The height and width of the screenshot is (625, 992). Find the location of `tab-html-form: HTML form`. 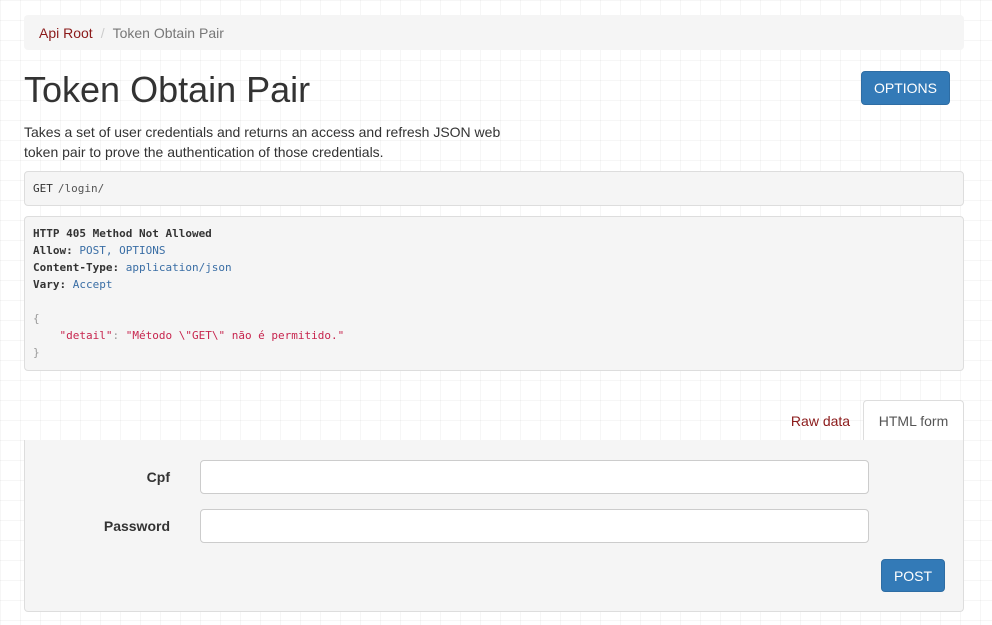

tab-html-form: HTML form is located at coordinates (913, 421).